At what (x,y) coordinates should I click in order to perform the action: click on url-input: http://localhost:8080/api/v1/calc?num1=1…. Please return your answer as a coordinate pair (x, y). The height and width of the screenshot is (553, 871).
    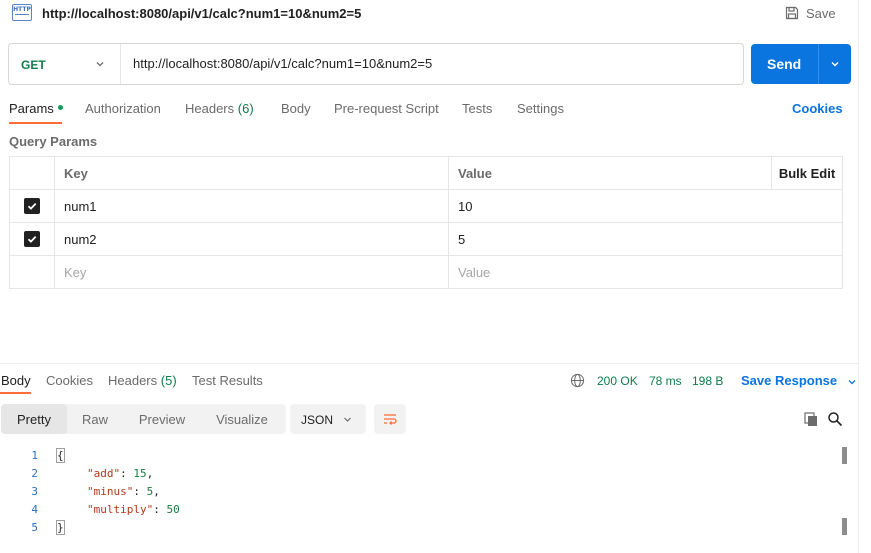
    Looking at the image, I should click on (282, 63).